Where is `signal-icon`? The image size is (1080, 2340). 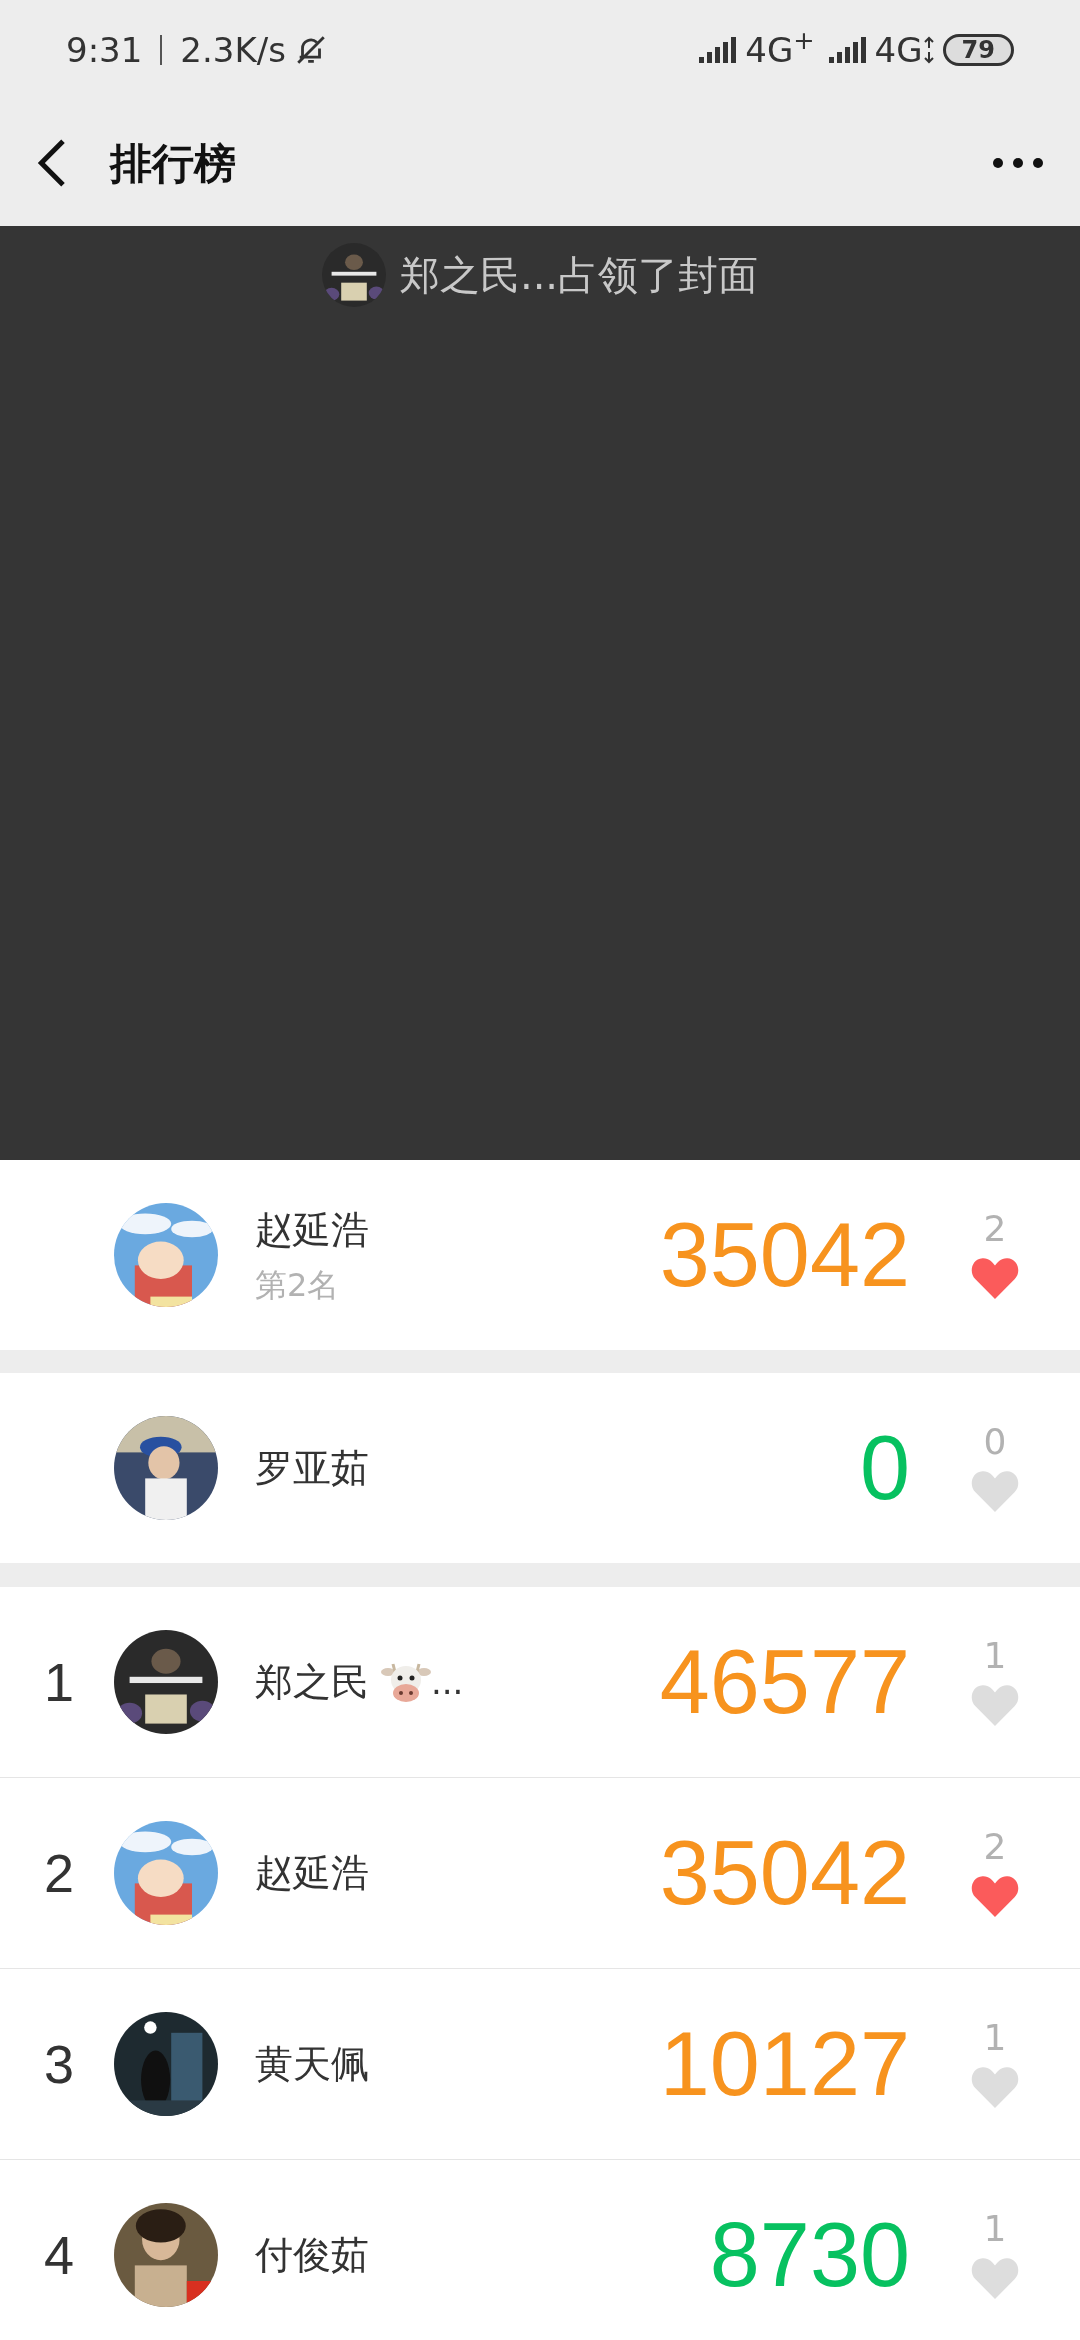
signal-icon is located at coordinates (848, 50).